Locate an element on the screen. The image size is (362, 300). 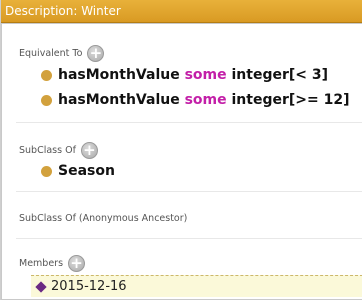
member-value: 2015-12-16 is located at coordinates (89, 286).